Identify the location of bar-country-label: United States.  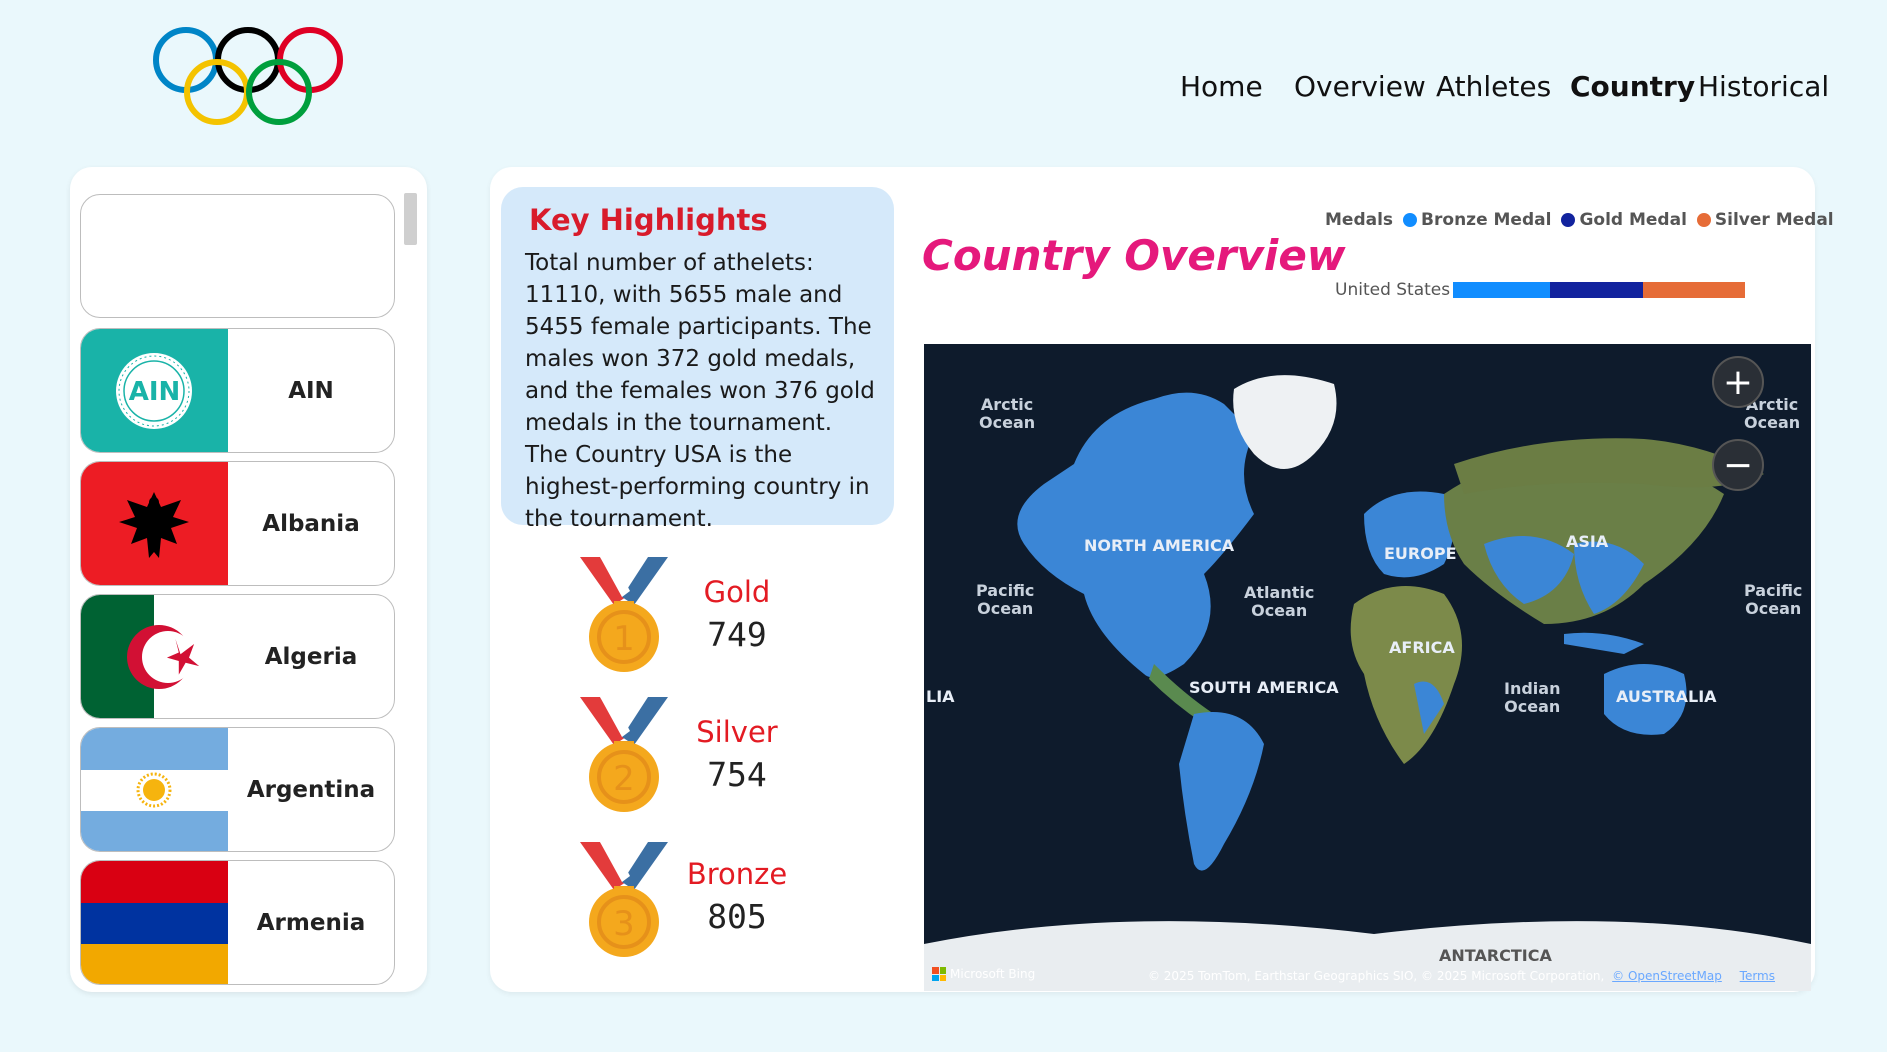
(1393, 290).